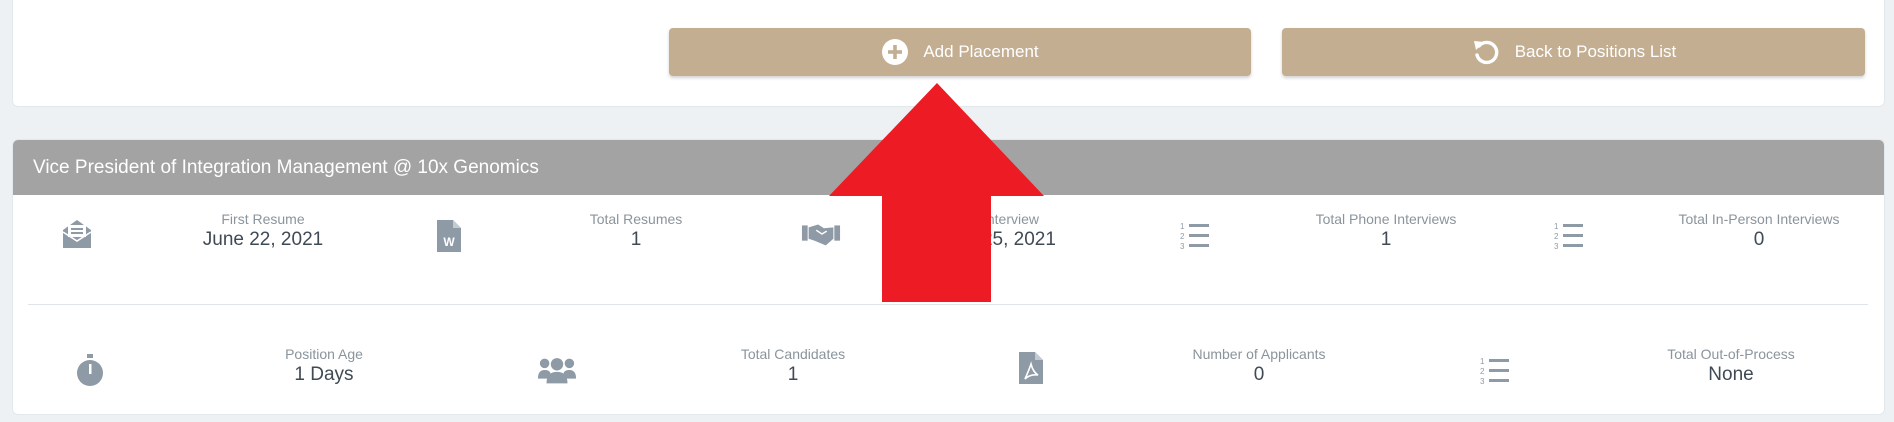 This screenshot has height=422, width=1894. Describe the element at coordinates (1386, 230) in the screenshot. I see `stat-total-phone-interviews: Total Phone Interviews 1` at that location.